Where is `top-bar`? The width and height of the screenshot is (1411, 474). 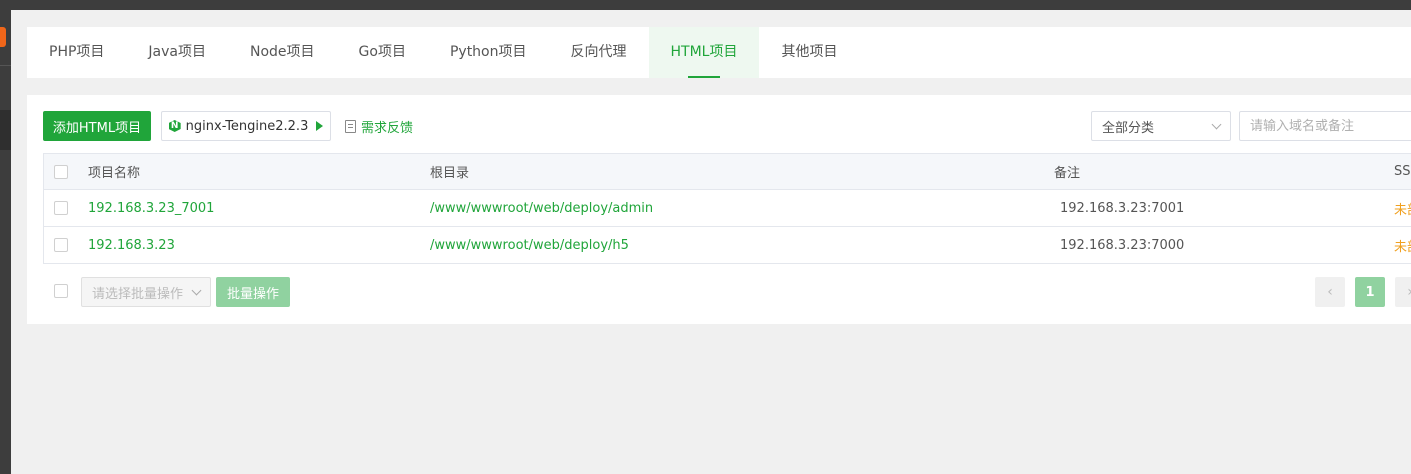 top-bar is located at coordinates (705, 5).